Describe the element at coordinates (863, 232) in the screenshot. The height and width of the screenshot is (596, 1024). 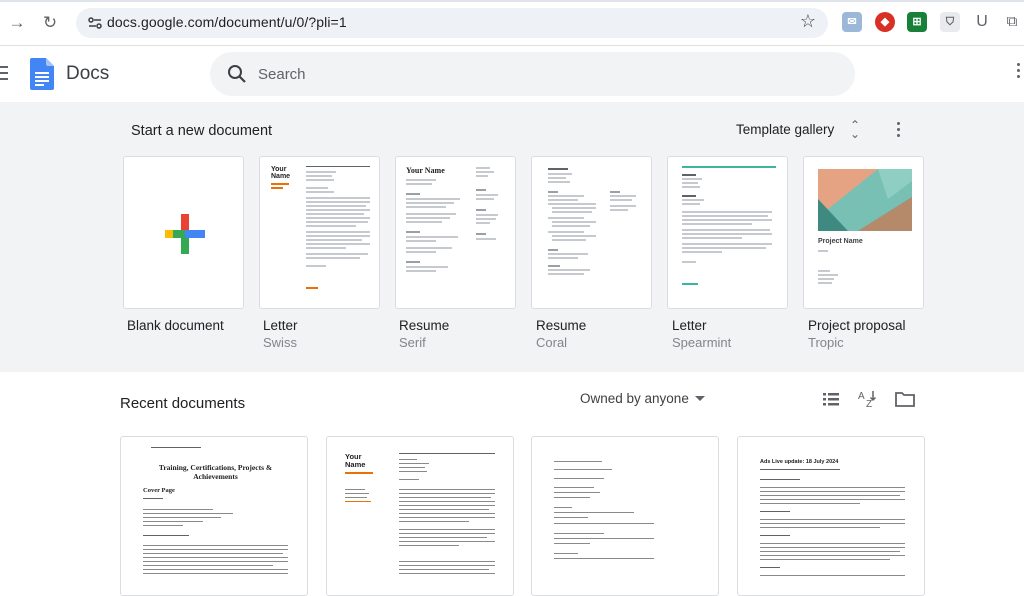
I see `template-card-project-proposal: Project Name` at that location.